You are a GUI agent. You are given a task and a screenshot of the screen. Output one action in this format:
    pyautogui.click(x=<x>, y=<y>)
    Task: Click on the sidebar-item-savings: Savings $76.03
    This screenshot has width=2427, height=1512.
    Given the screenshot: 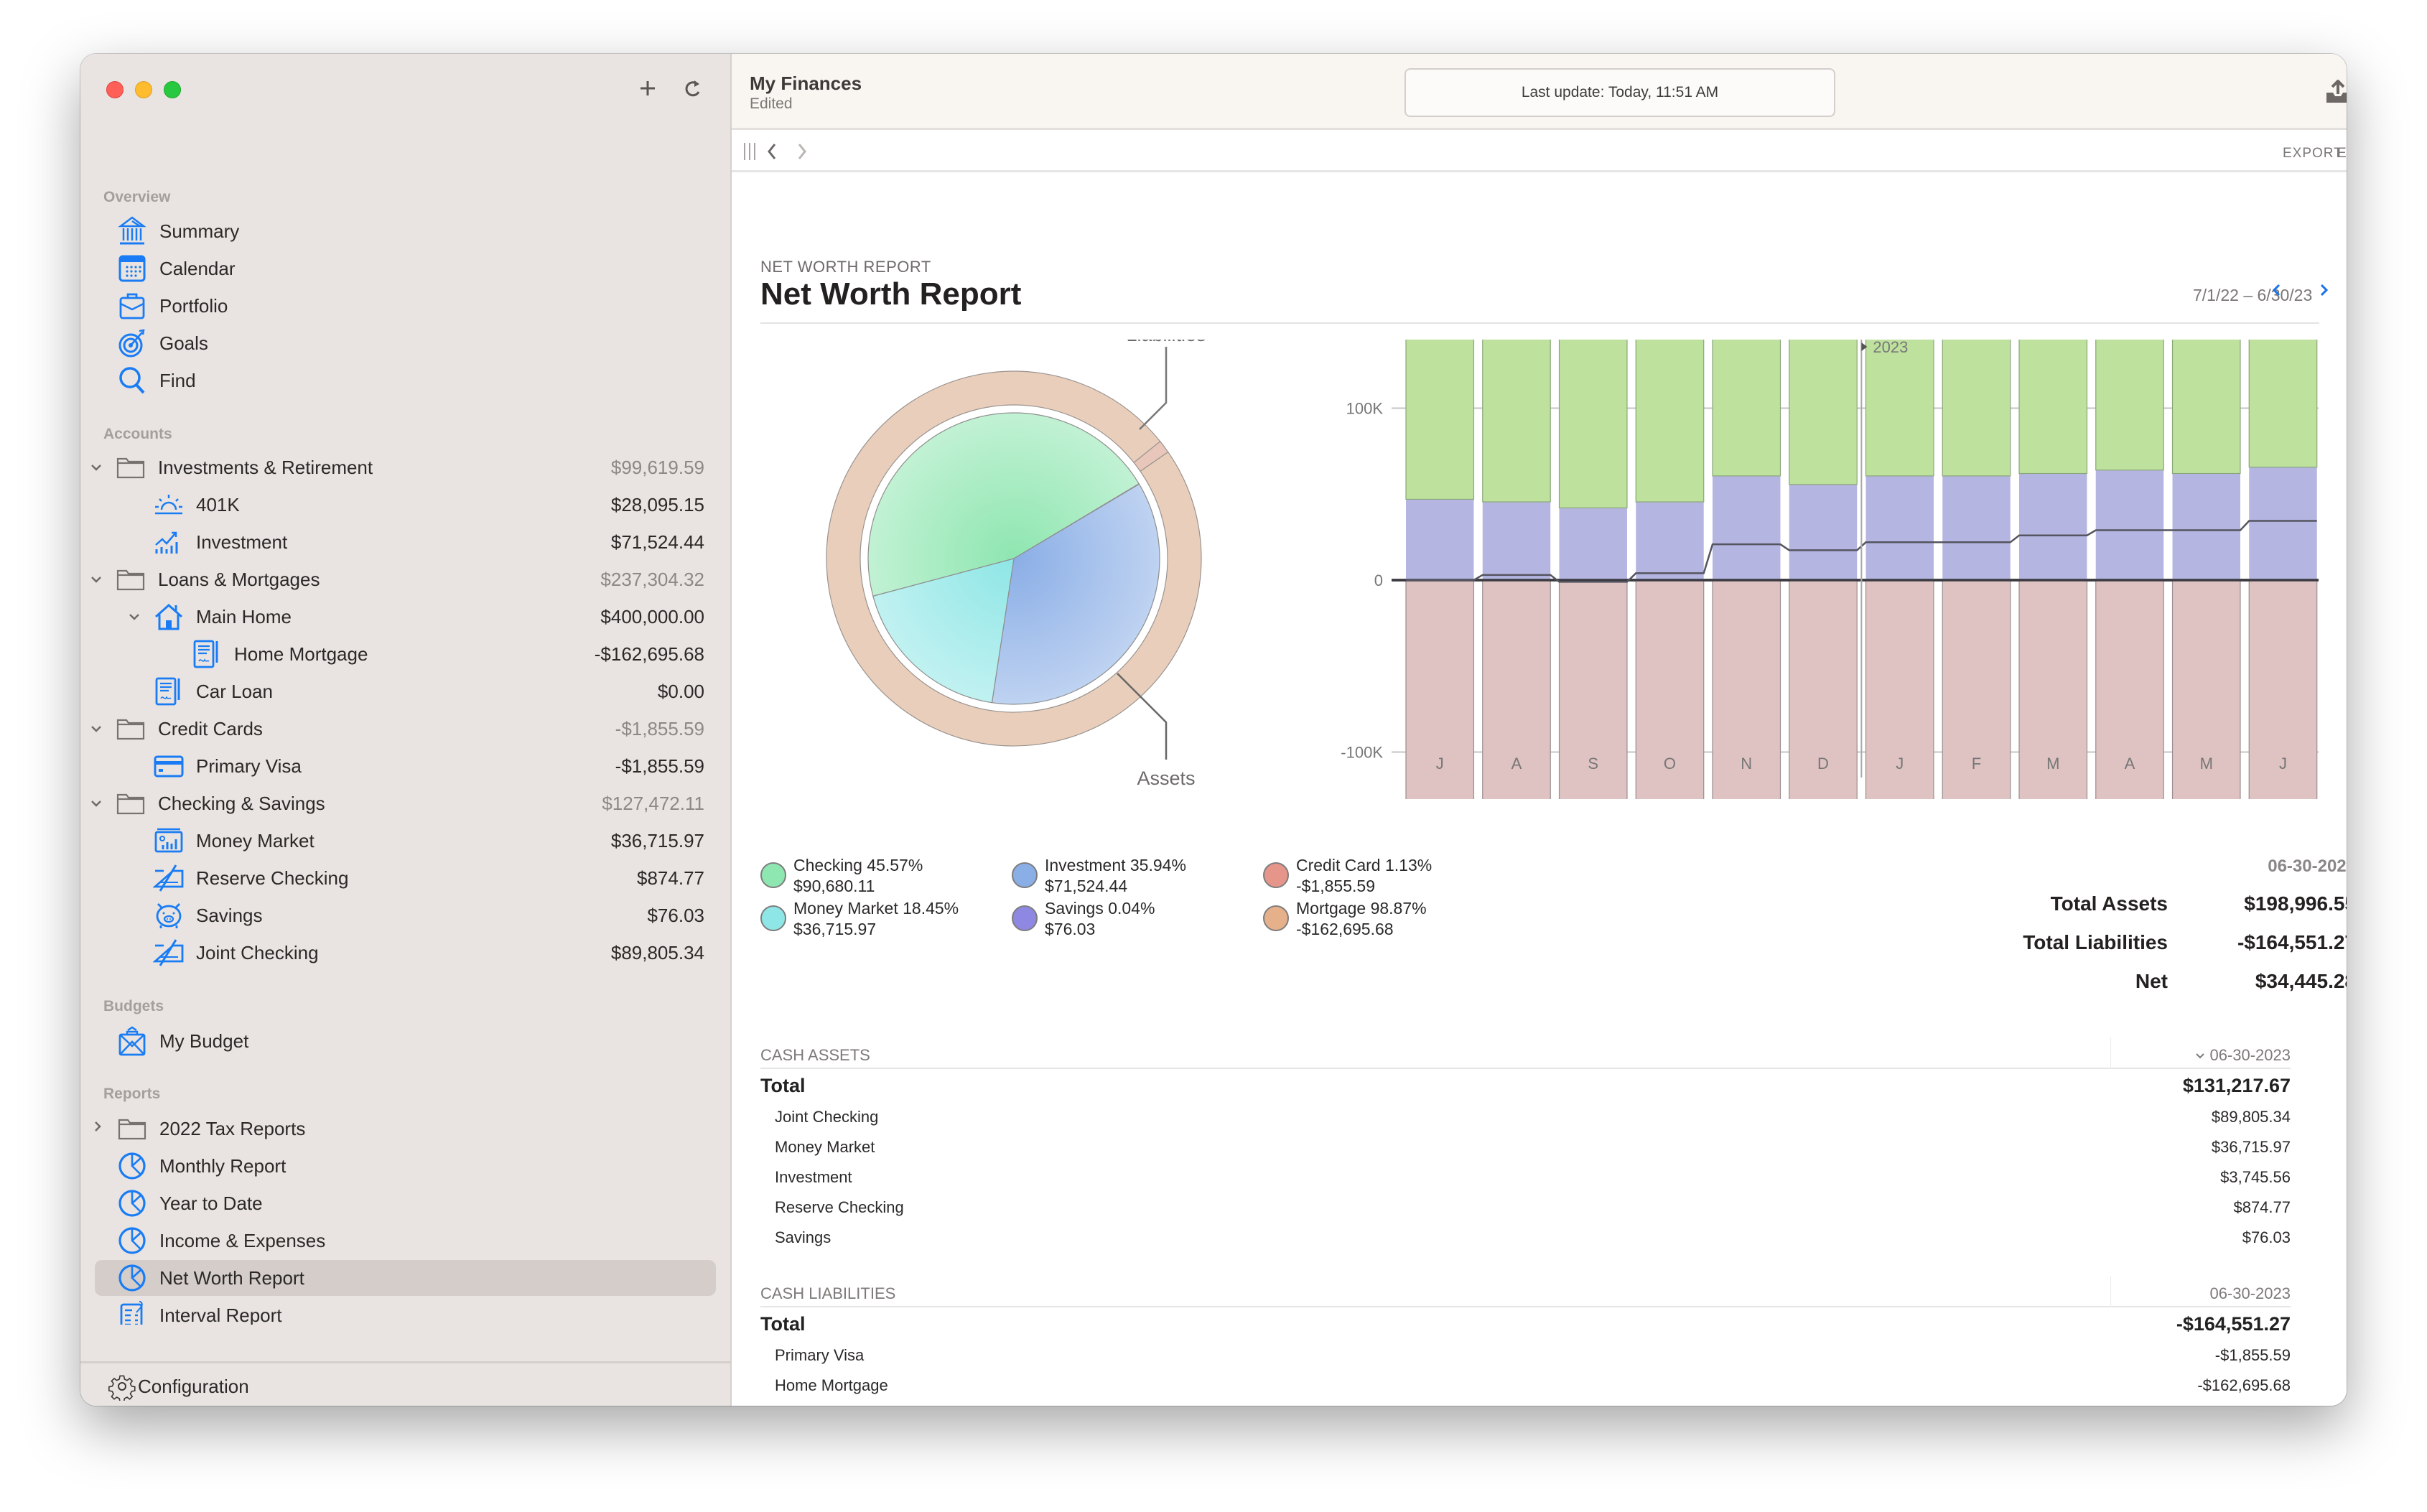 What is the action you would take?
    pyautogui.click(x=406, y=915)
    